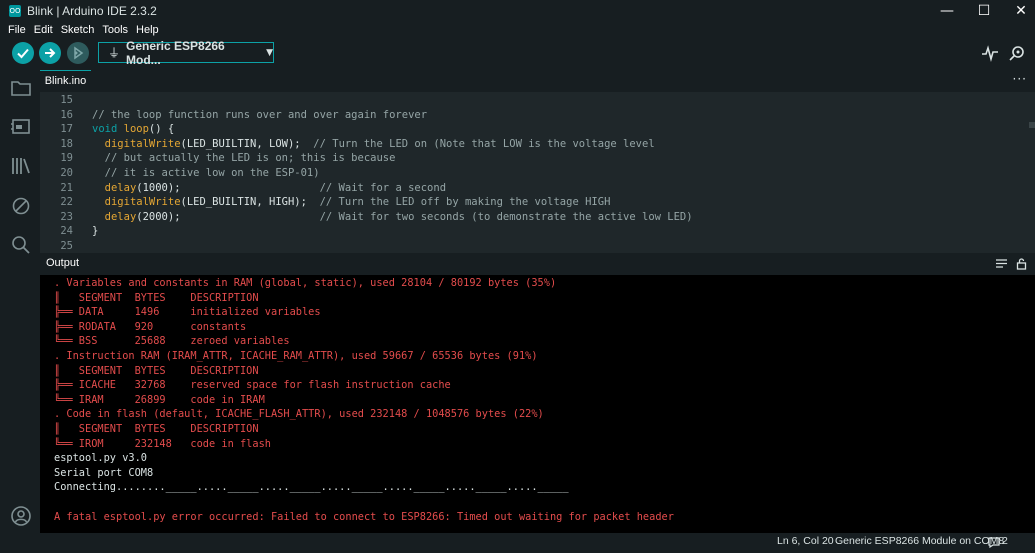 Image resolution: width=1035 pixels, height=553 pixels. Describe the element at coordinates (1018, 11) in the screenshot. I see `close-button: ✕` at that location.